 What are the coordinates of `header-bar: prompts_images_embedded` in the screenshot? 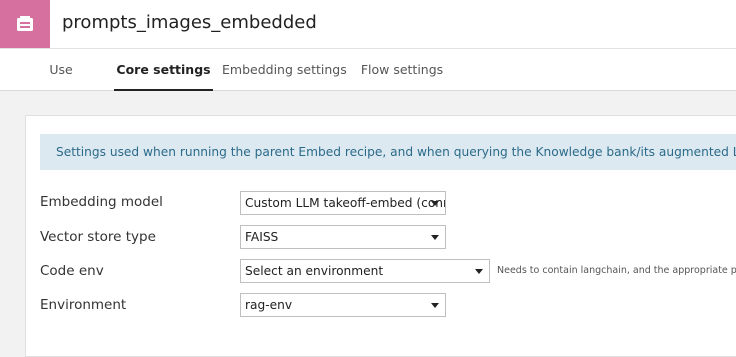 It's located at (368, 24).